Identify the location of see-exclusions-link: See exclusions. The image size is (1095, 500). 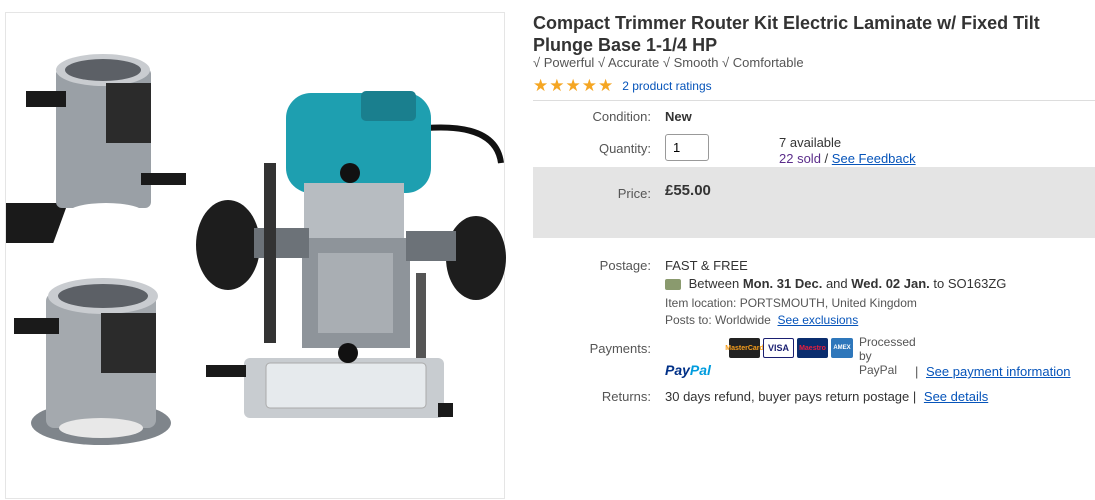
(818, 320).